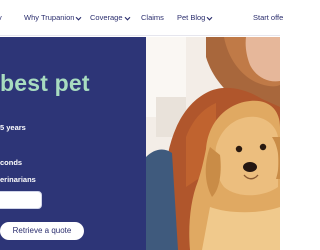 Image resolution: width=320 pixels, height=250 pixels. Describe the element at coordinates (11, 162) in the screenshot. I see `hero-line-seconds: conds` at that location.